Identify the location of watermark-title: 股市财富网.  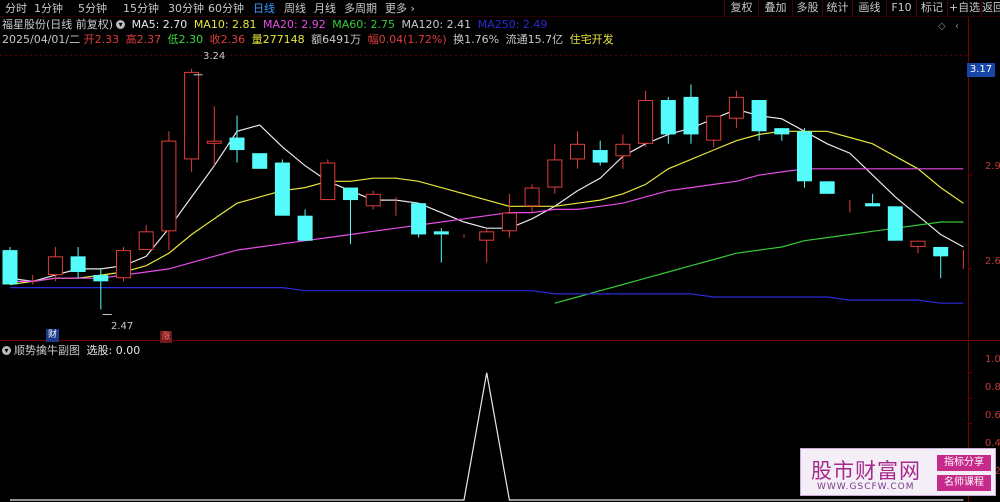
(866, 471).